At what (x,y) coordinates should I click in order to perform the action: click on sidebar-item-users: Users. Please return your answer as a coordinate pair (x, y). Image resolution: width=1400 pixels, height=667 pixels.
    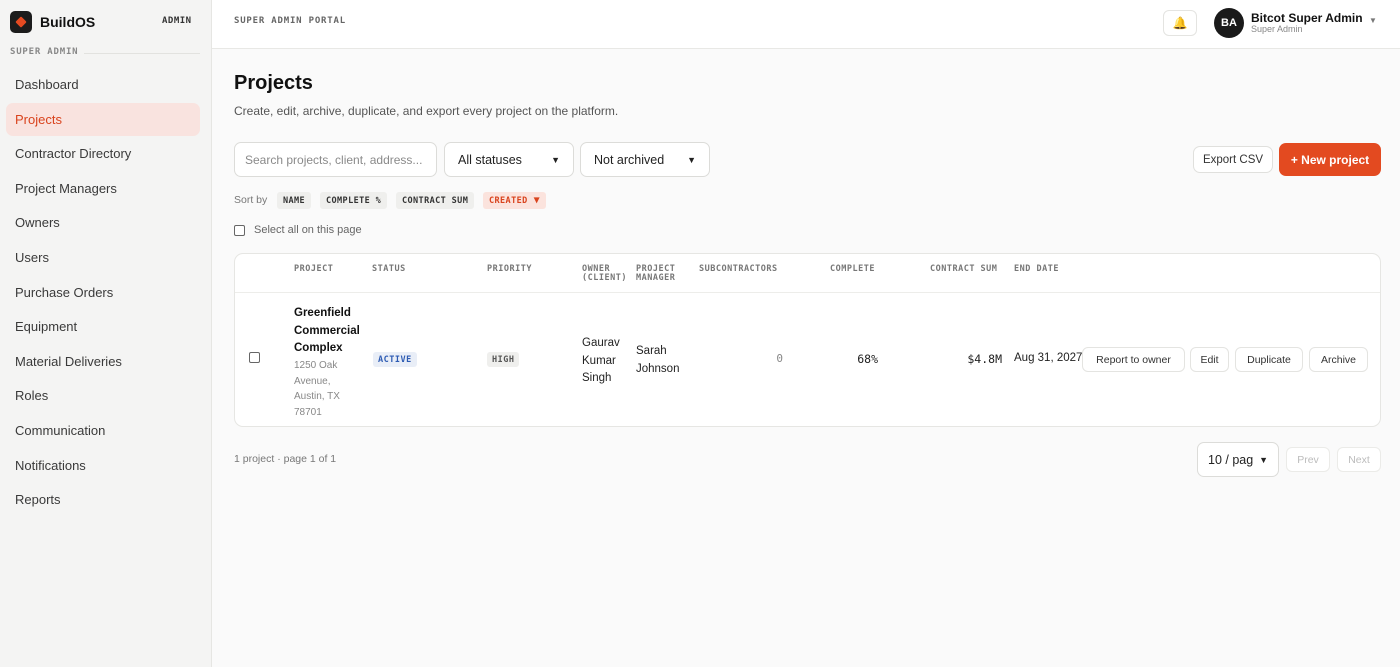
    Looking at the image, I should click on (103, 257).